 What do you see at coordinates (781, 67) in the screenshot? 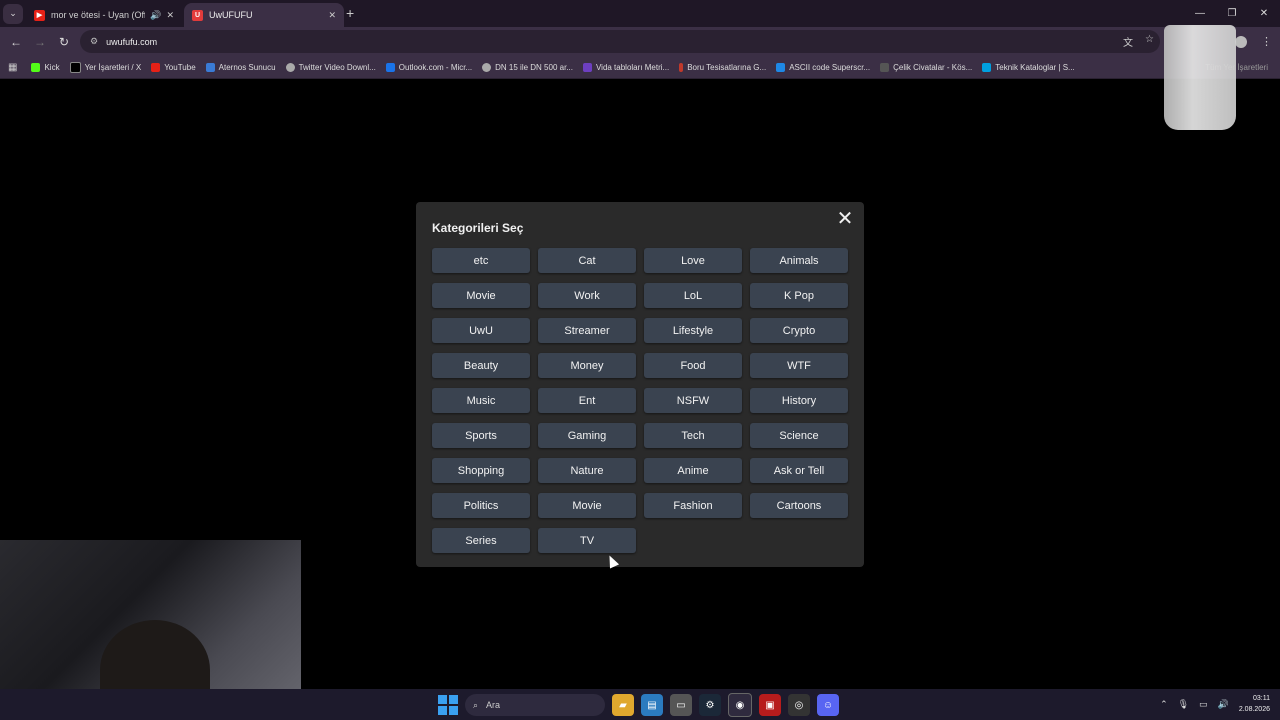
I see `ascii-icon` at bounding box center [781, 67].